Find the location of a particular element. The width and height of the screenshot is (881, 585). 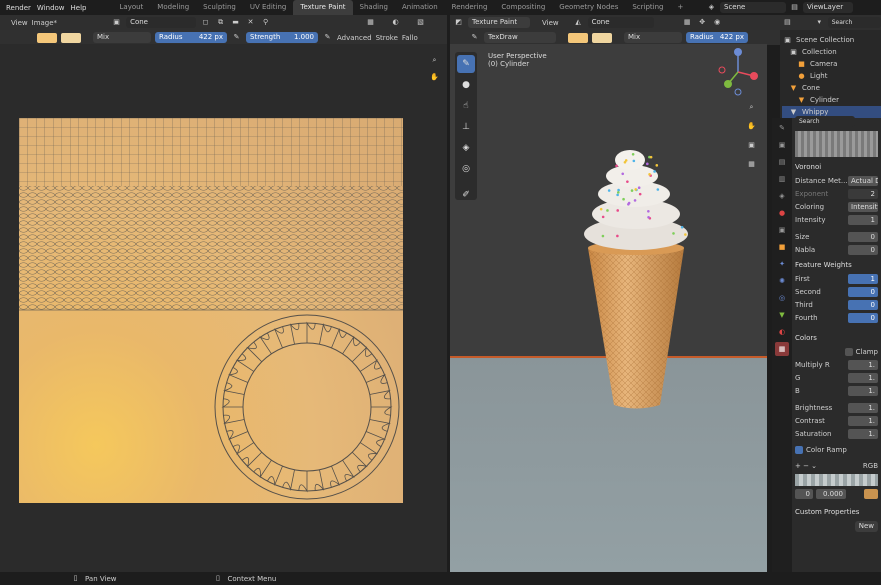

coloring-select: Intensity is located at coordinates (863, 207).